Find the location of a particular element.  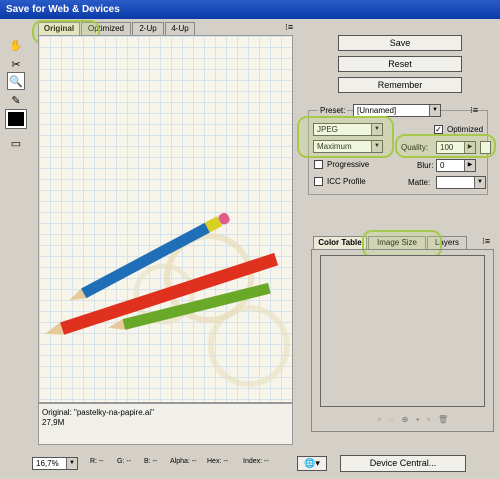

matte-select: ▼ is located at coordinates (461, 182).